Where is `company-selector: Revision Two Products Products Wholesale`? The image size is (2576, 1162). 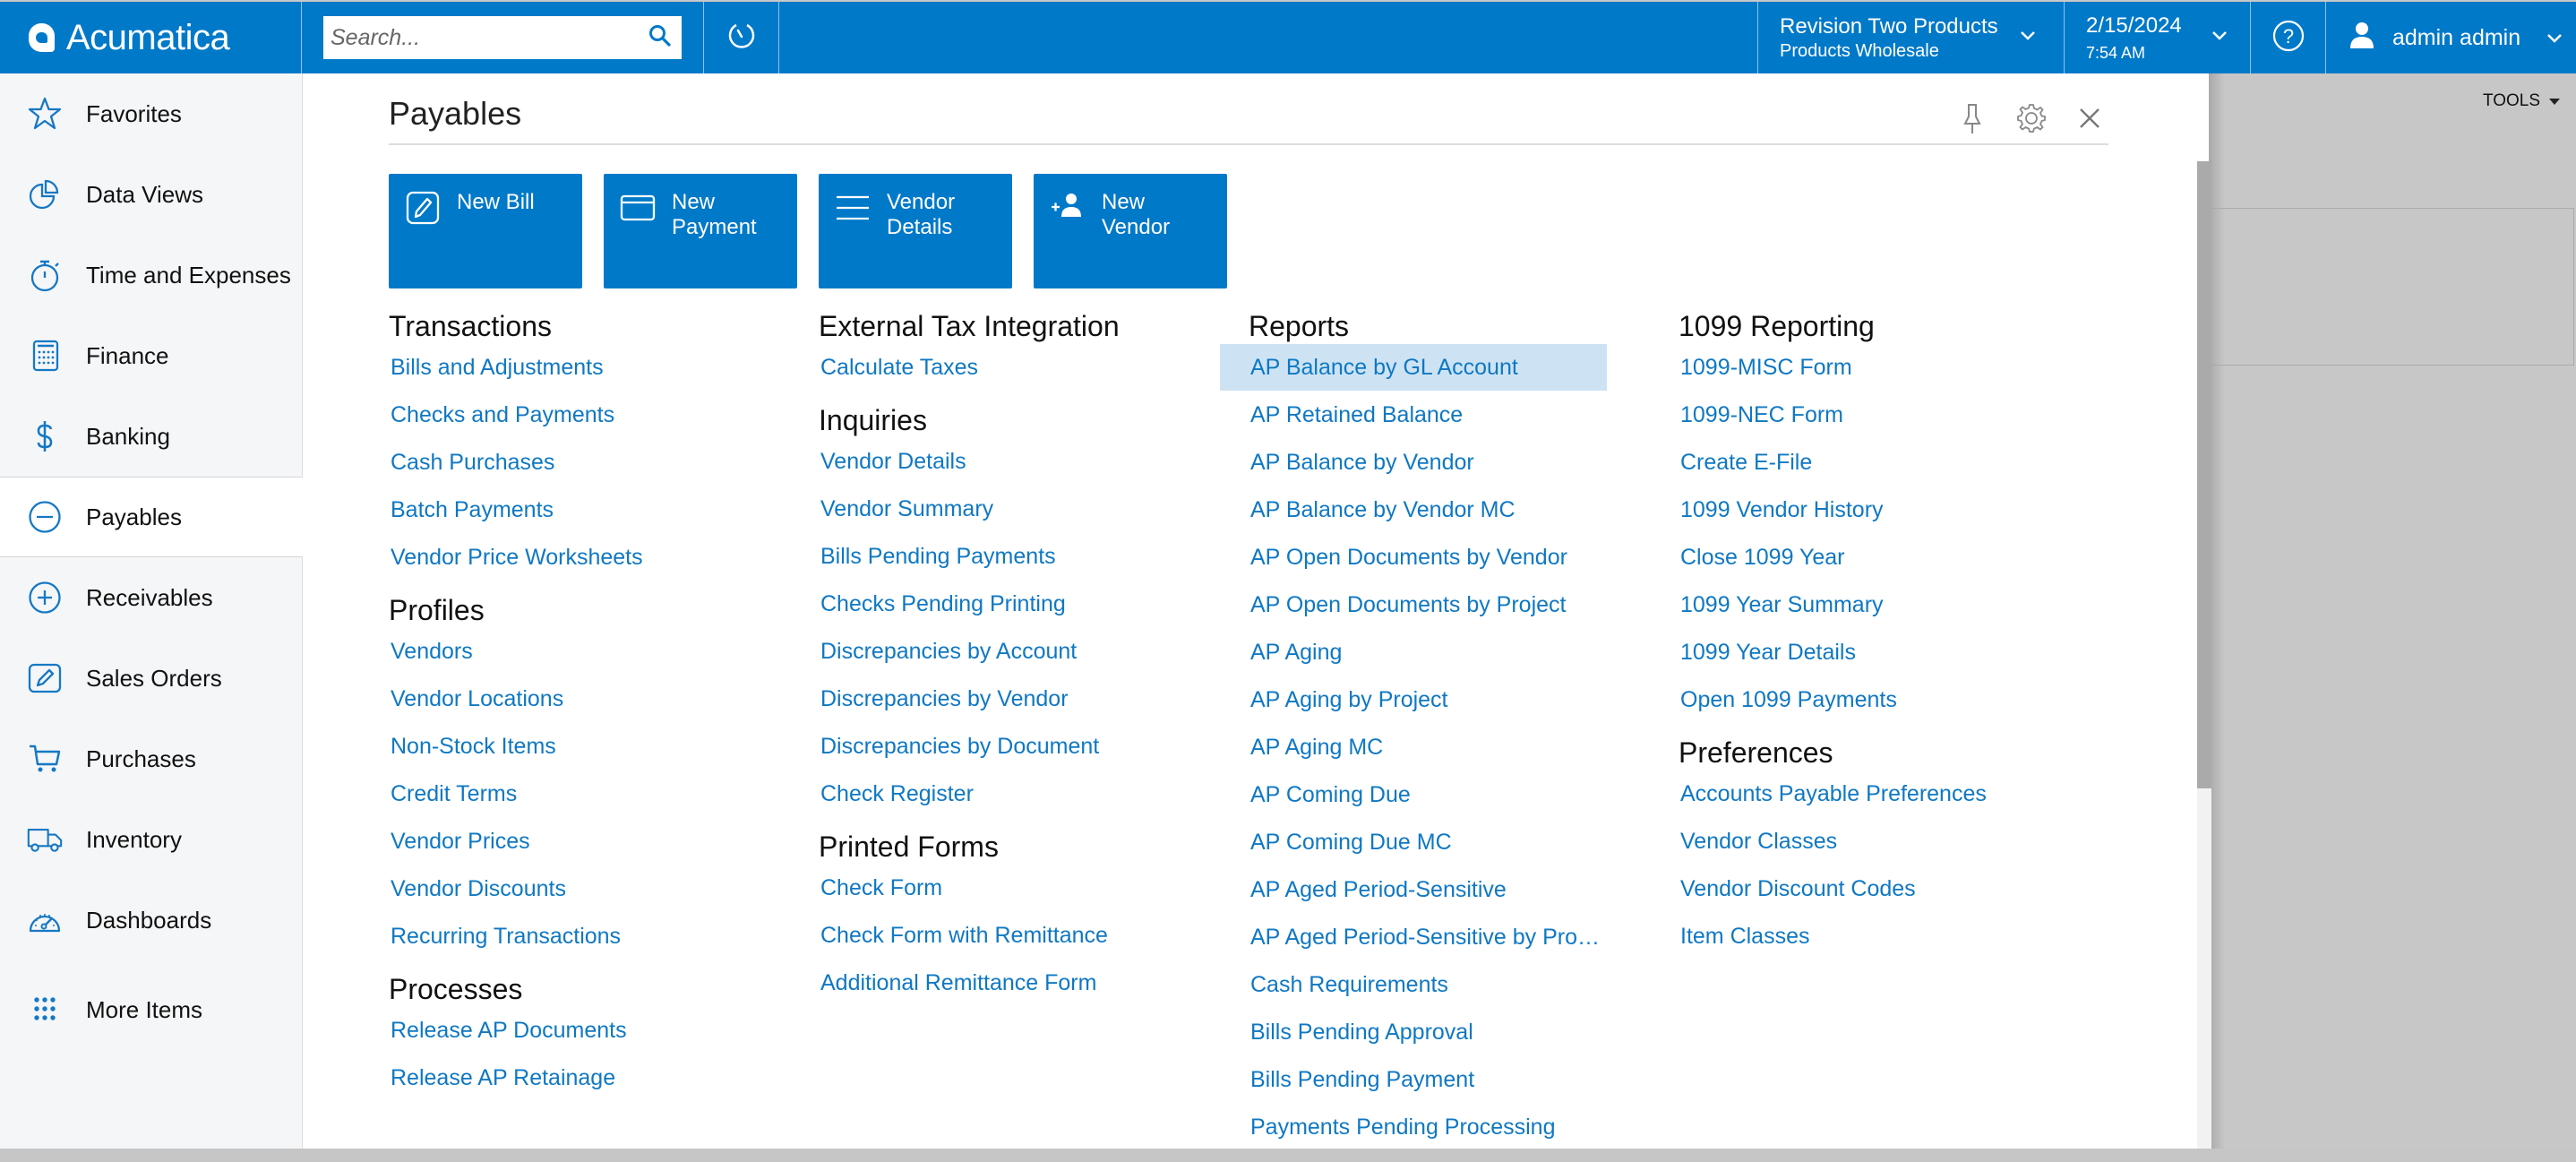
company-selector: Revision Two Products Products Wholesale is located at coordinates (1911, 37).